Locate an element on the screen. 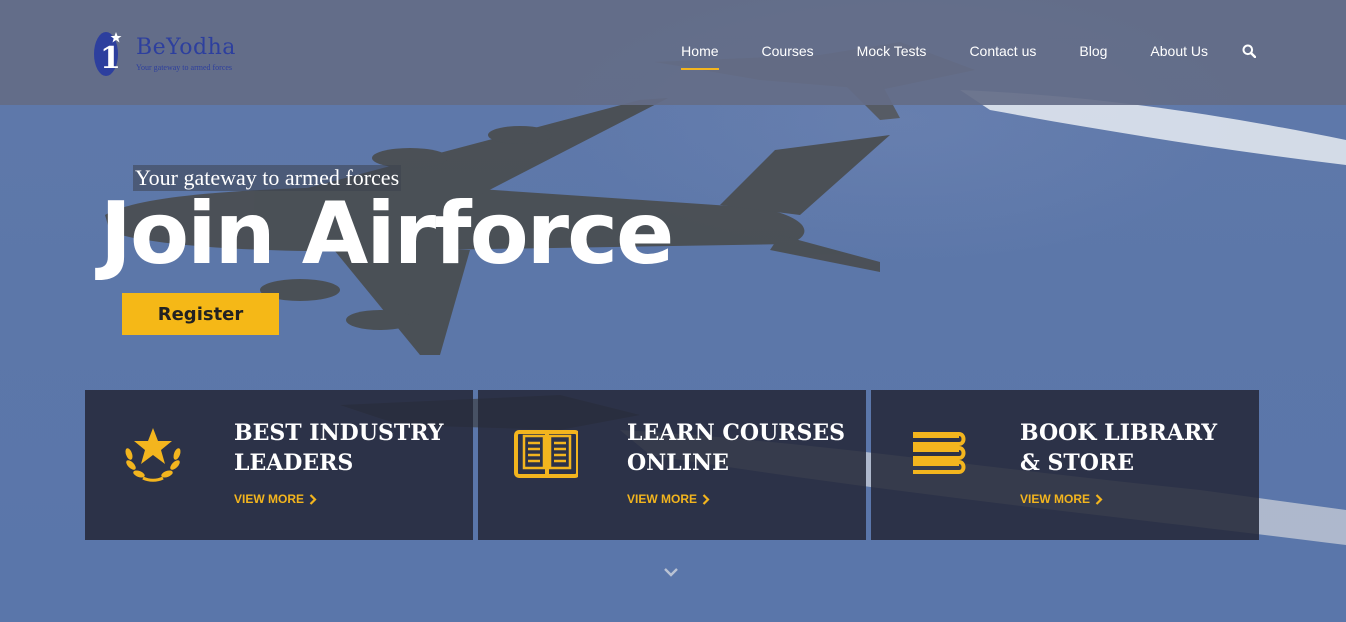 The width and height of the screenshot is (1346, 622). feature-title-line1: BOOK LIBRARY is located at coordinates (1119, 433).